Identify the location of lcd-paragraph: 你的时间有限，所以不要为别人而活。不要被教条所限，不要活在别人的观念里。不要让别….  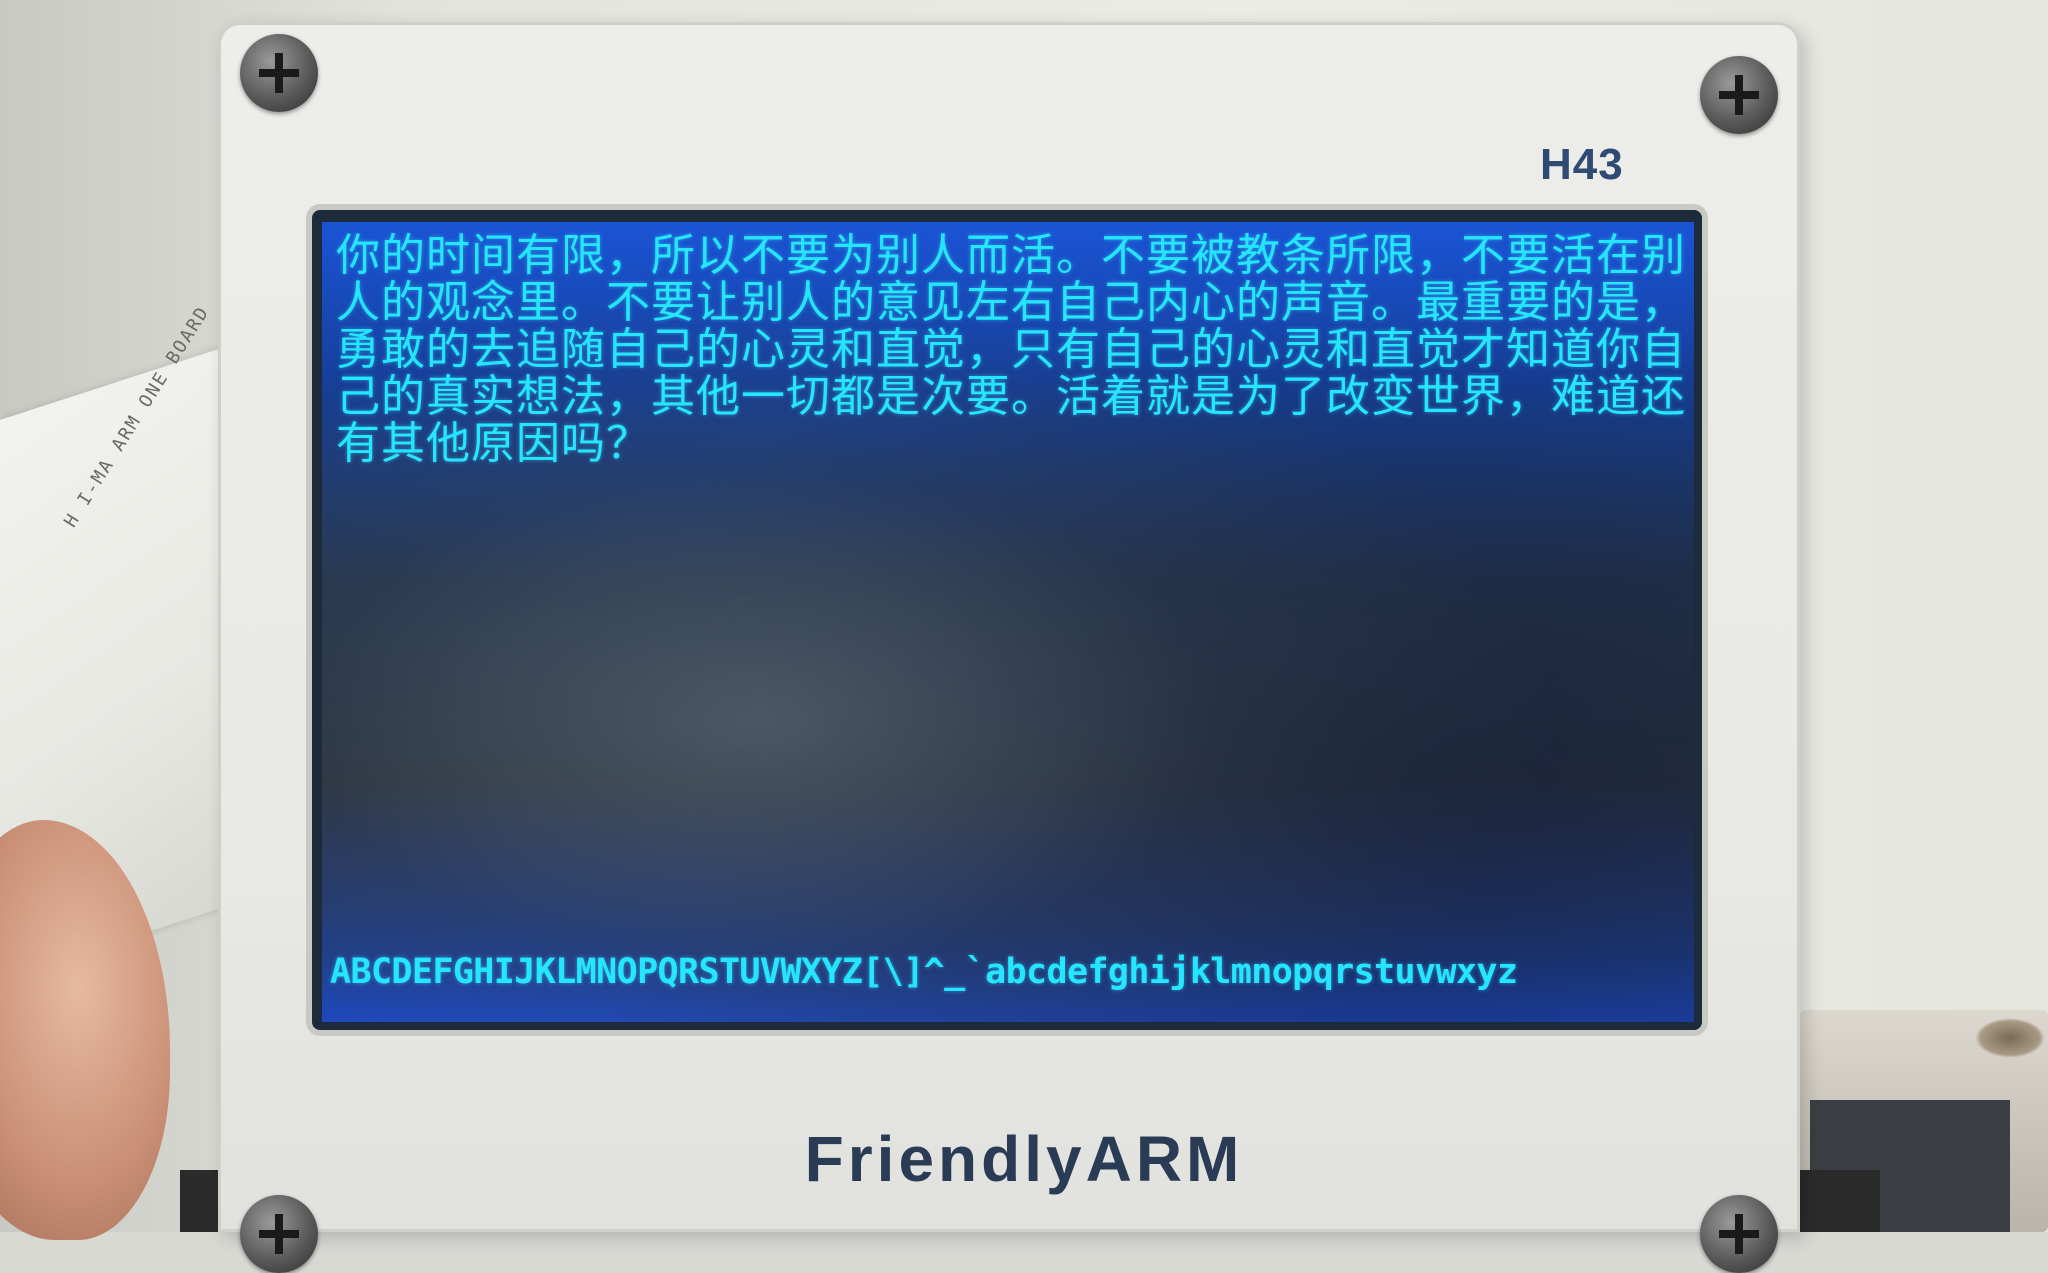
(1011, 349).